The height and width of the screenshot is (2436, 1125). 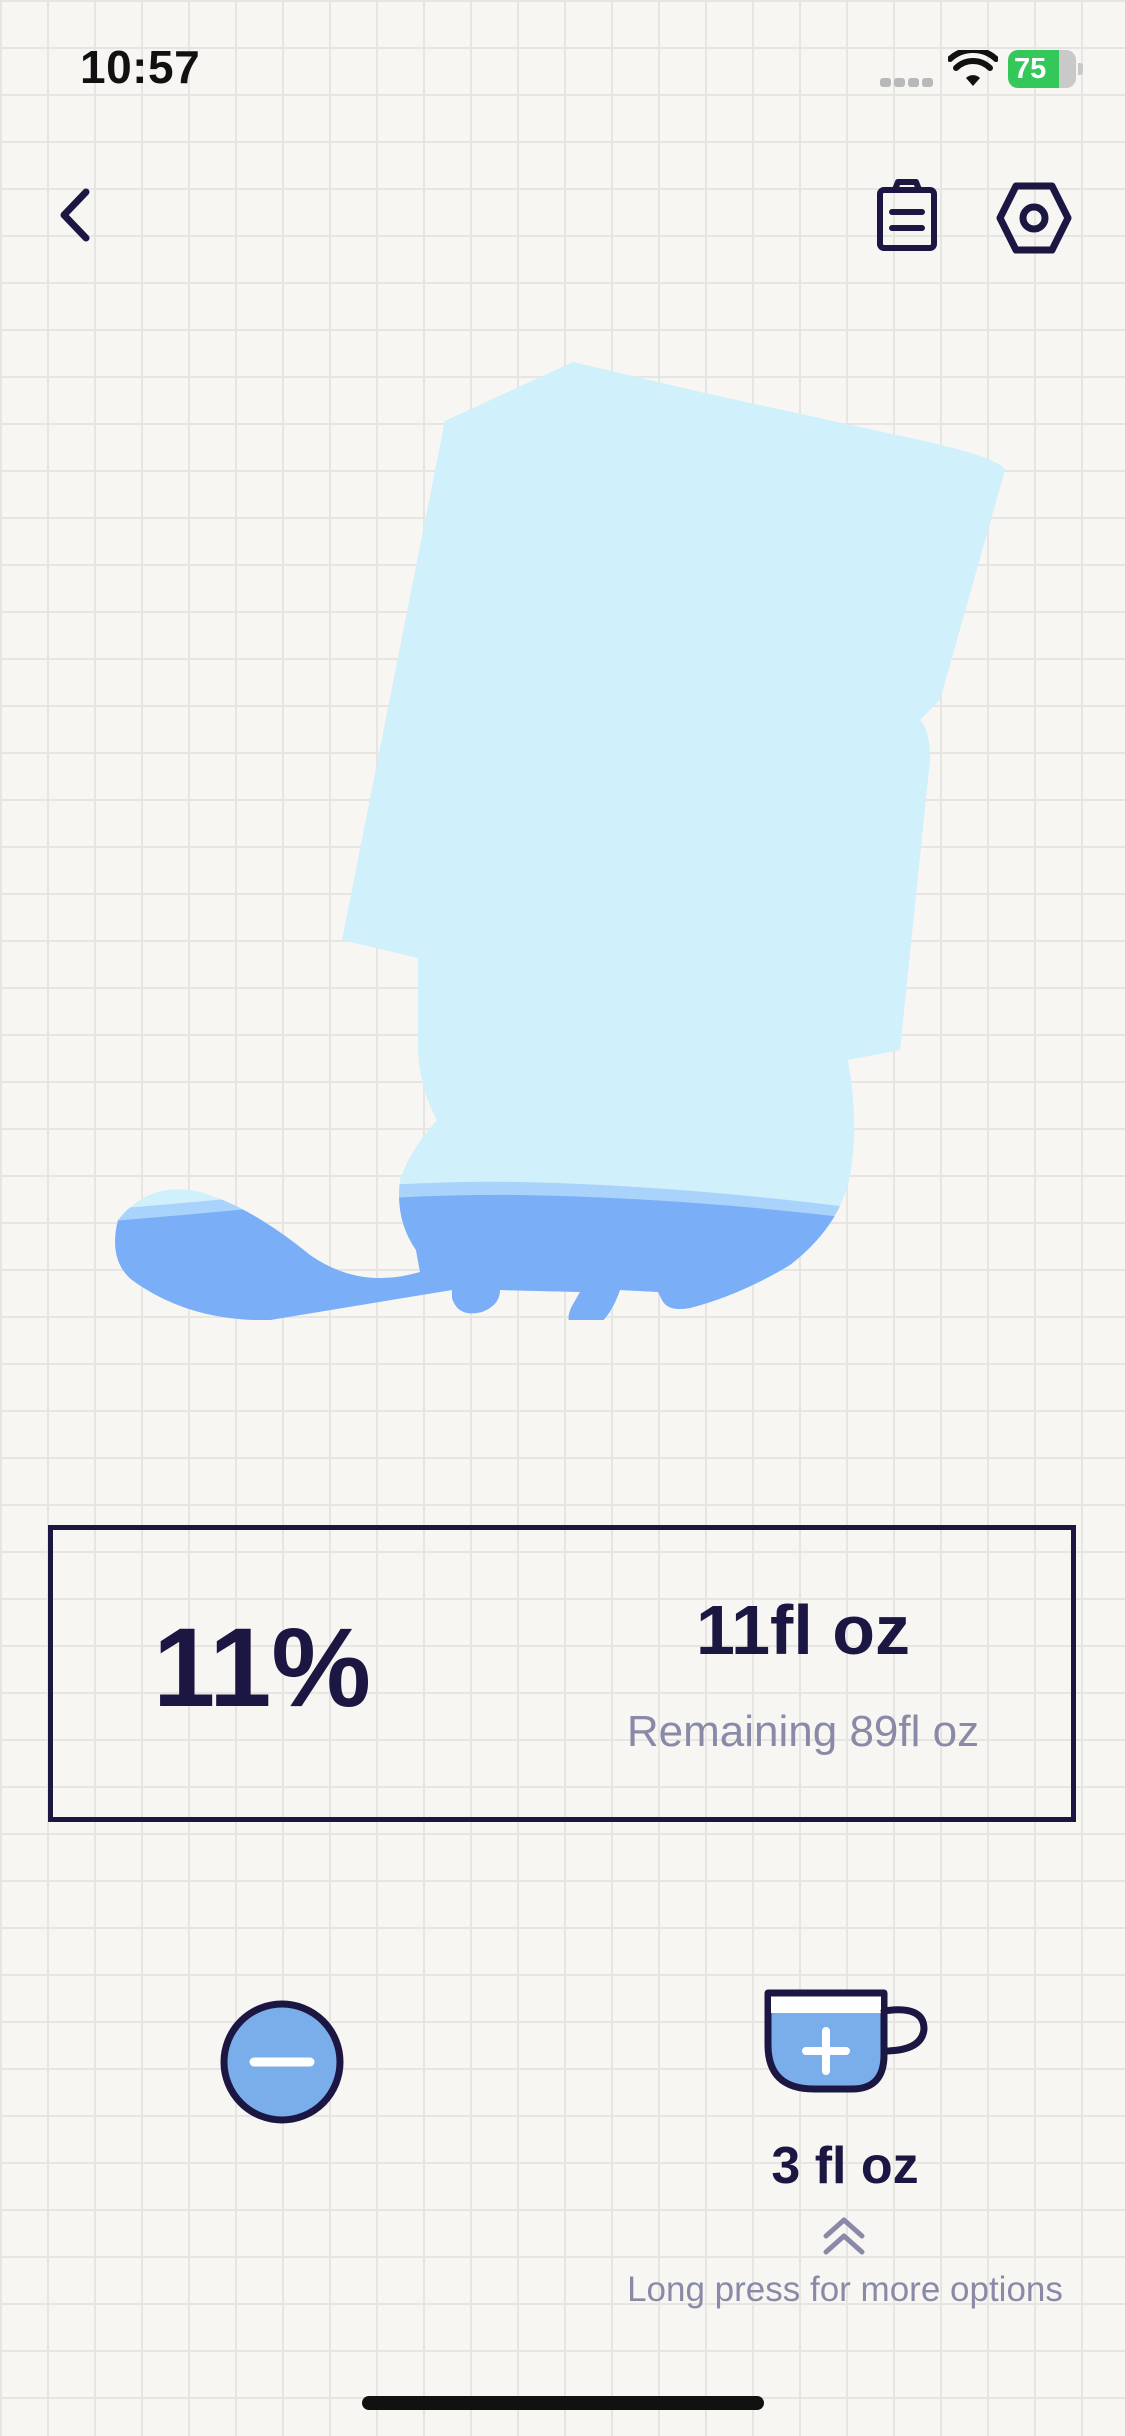 I want to click on clipboard-icon, so click(x=907, y=215).